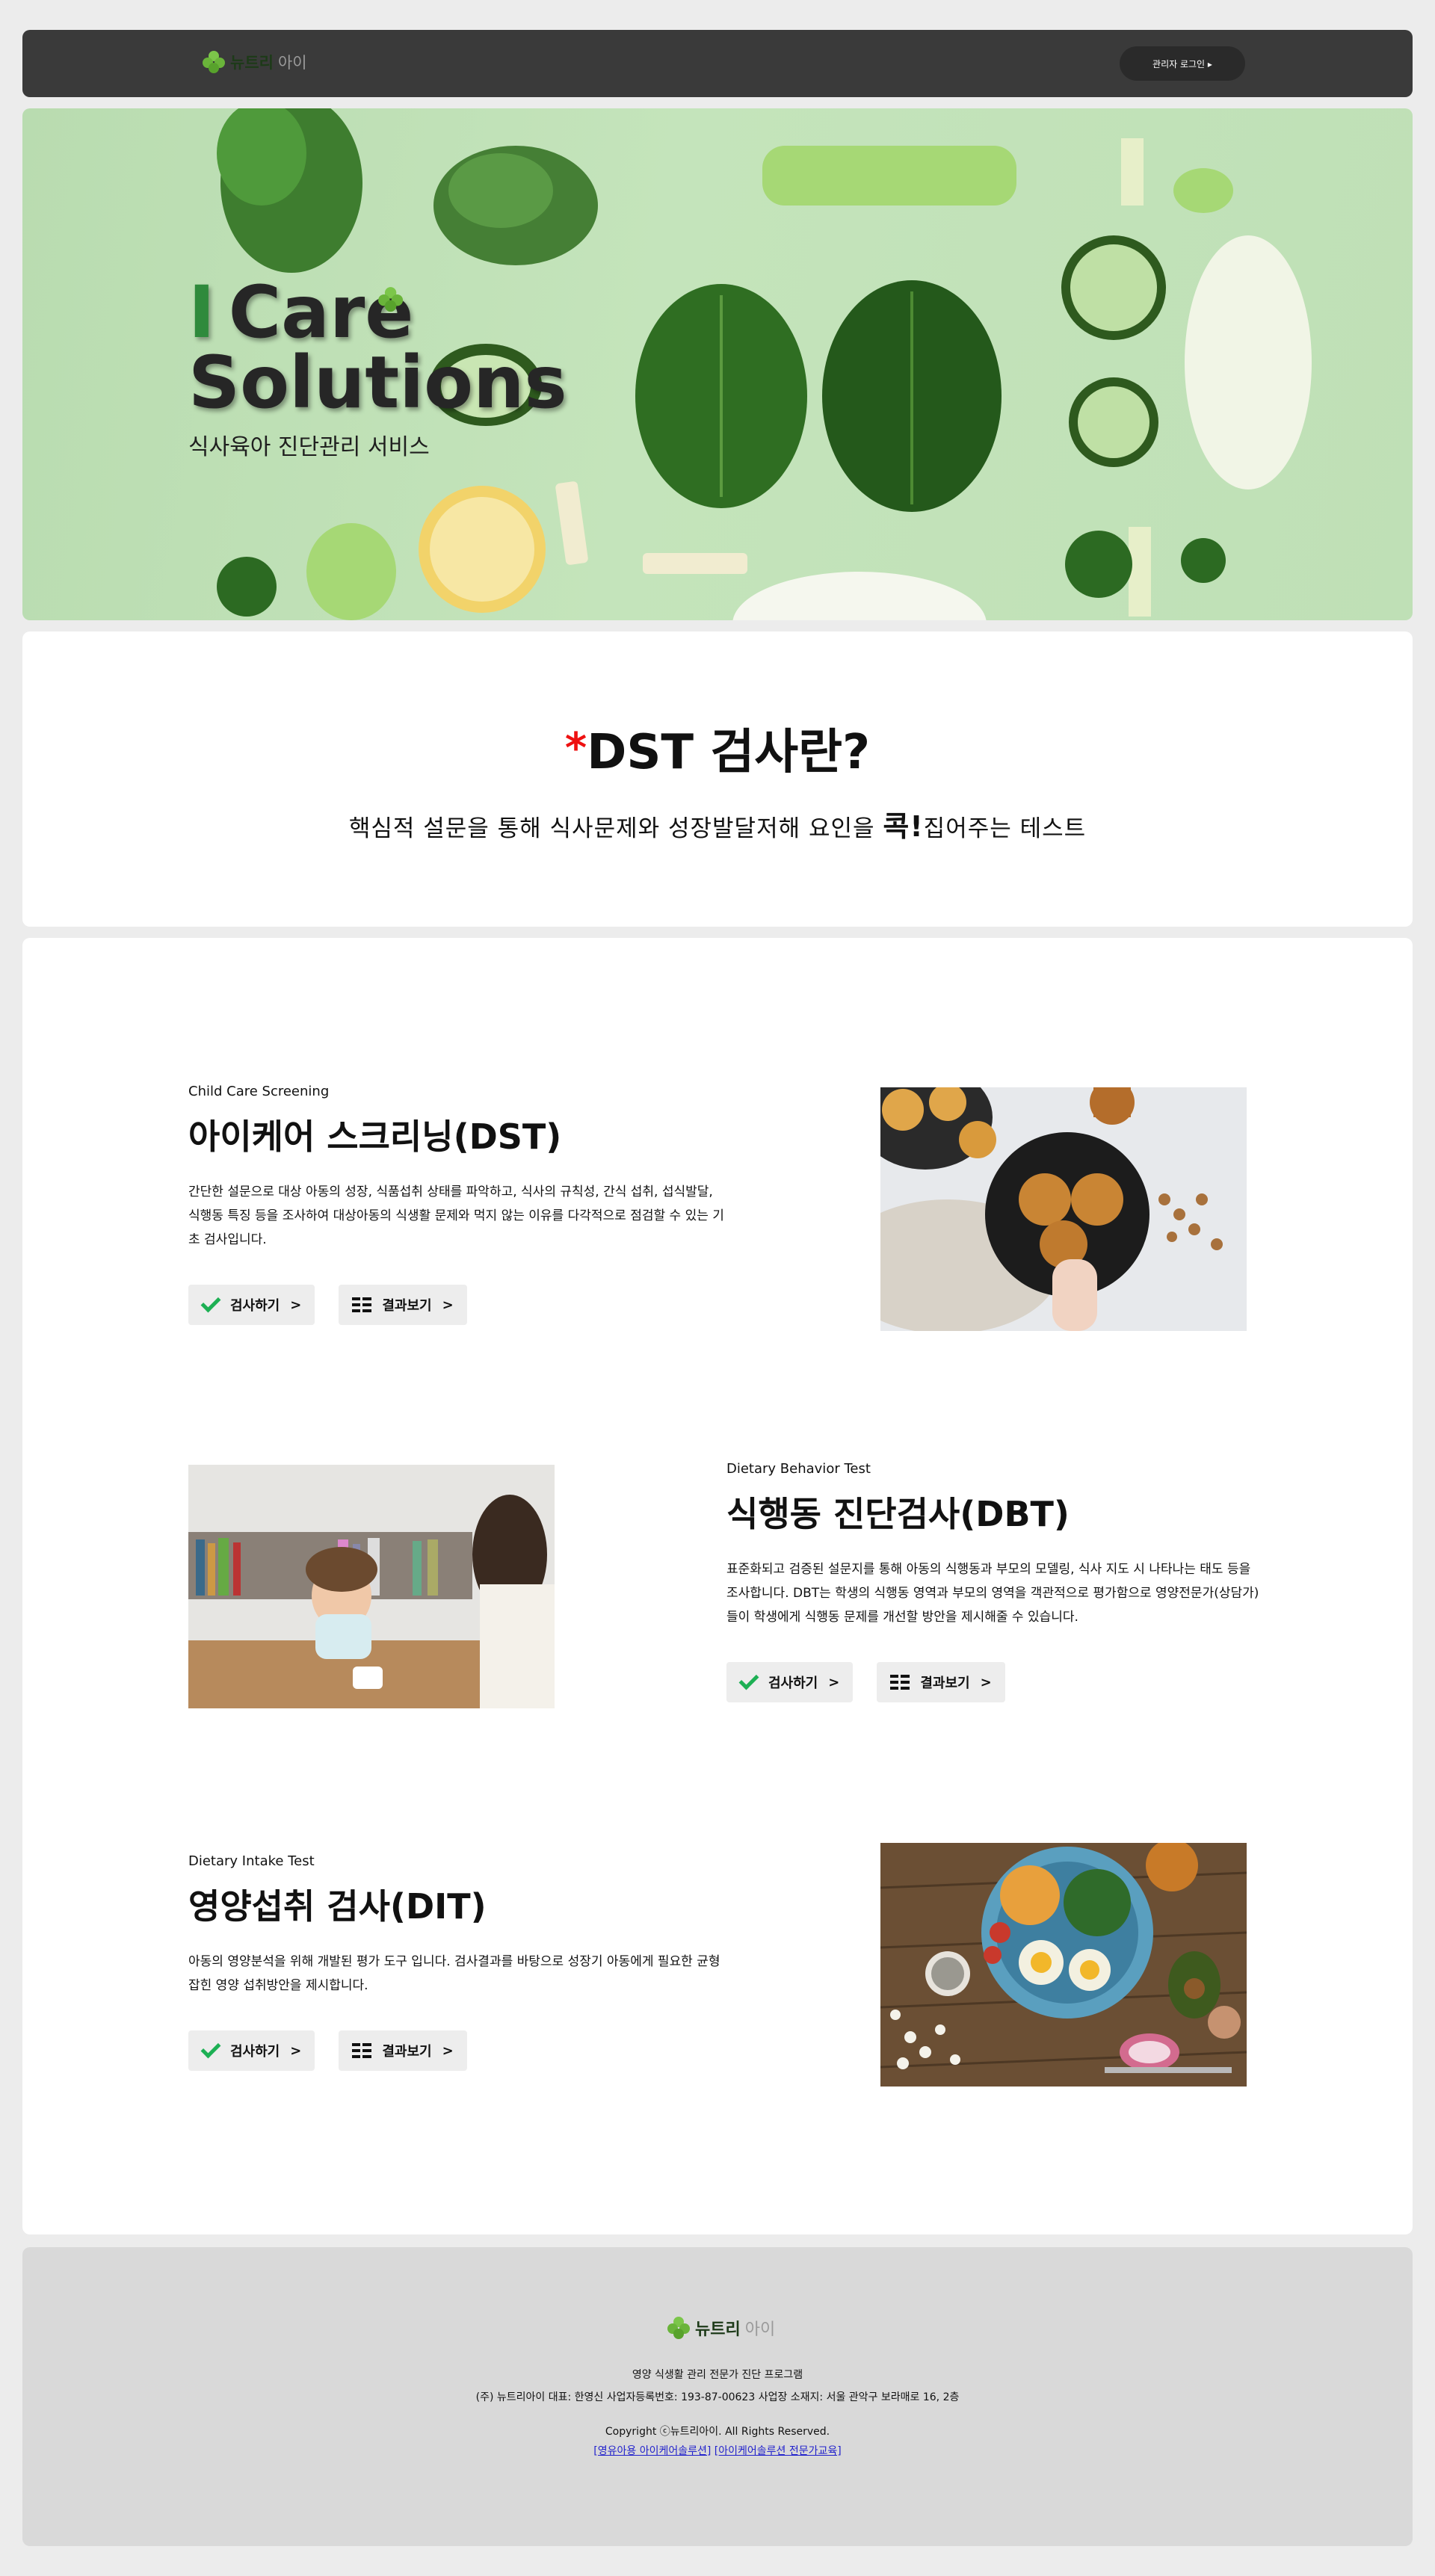  Describe the element at coordinates (202, 313) in the screenshot. I see `hero-title-i: I` at that location.